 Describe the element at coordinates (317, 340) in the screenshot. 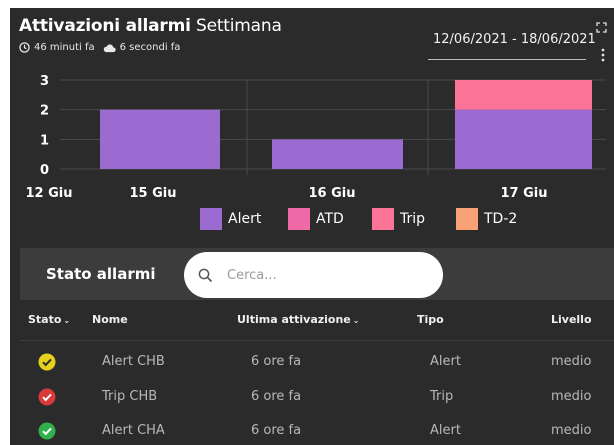

I see `header-divider` at that location.